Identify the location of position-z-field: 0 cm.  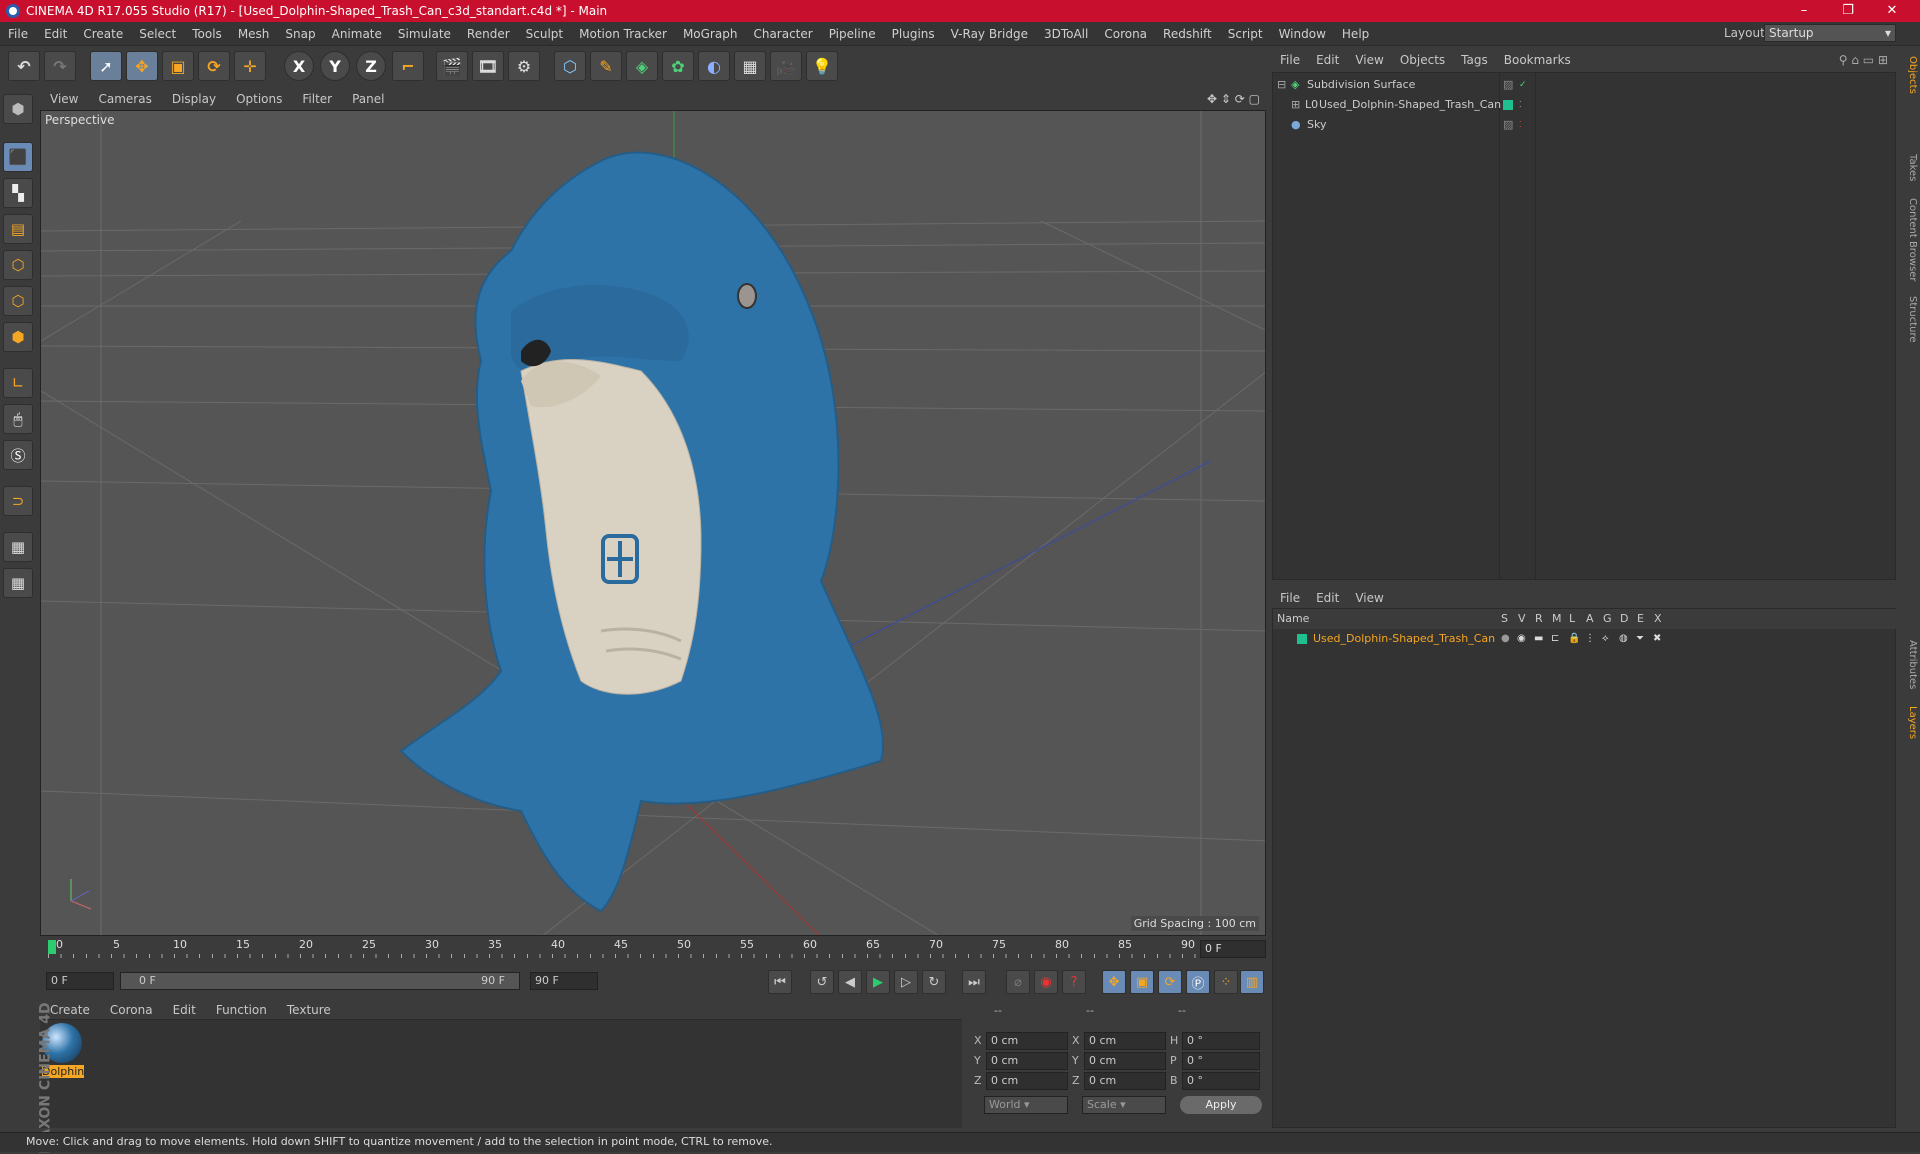
(1027, 1081).